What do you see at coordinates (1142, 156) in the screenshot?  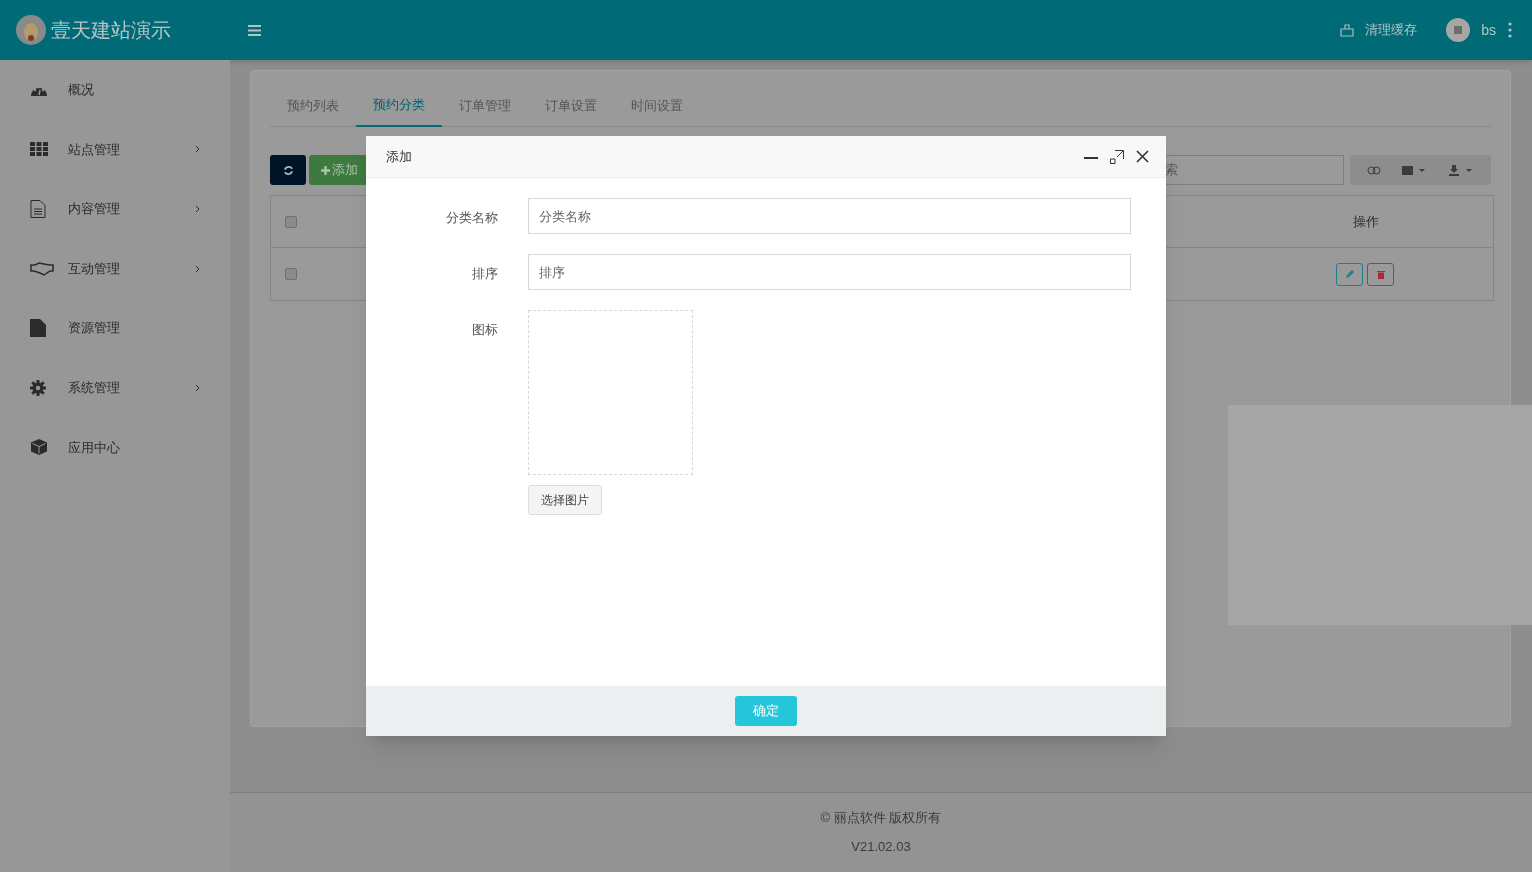 I see `close-icon` at bounding box center [1142, 156].